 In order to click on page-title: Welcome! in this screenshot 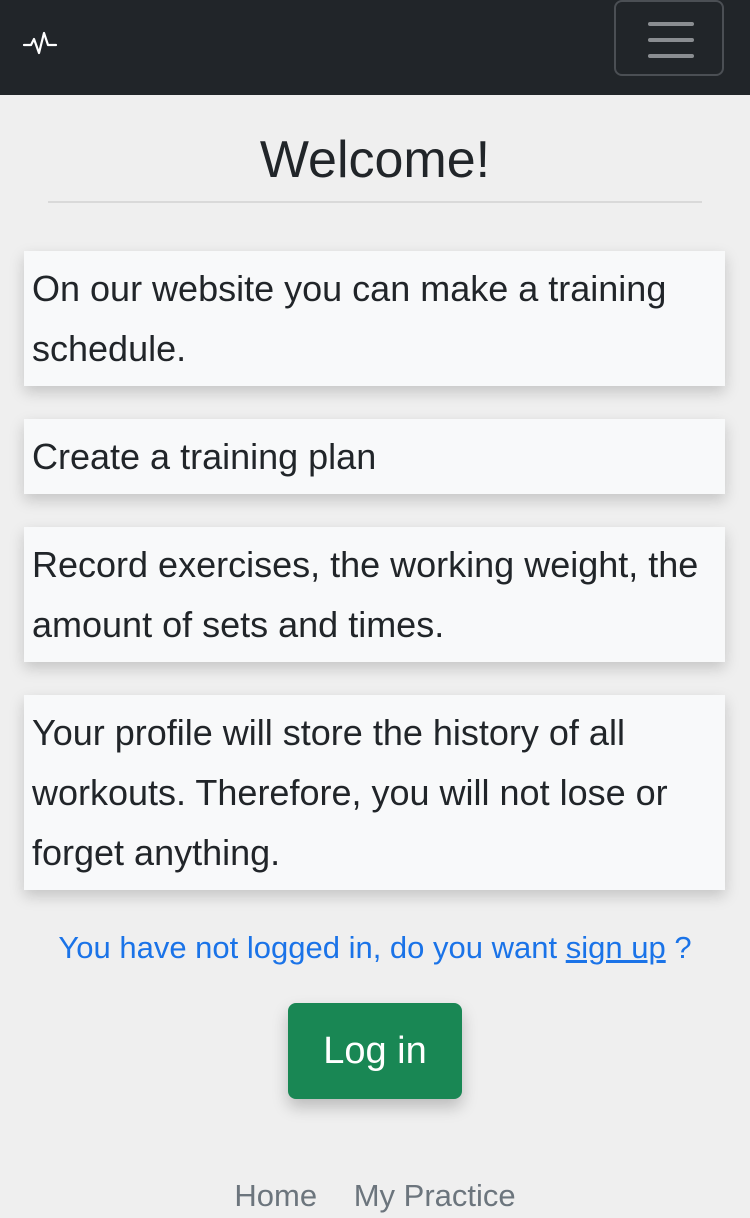, I will do `click(375, 160)`.